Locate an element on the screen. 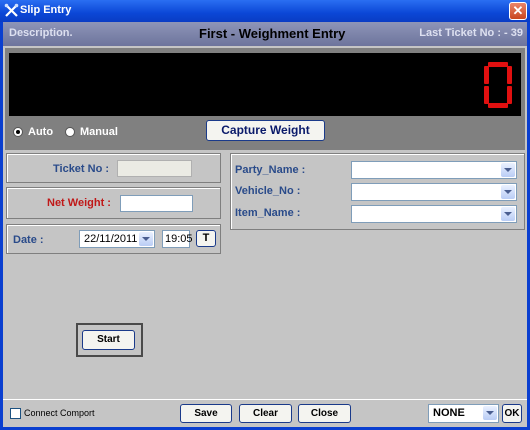 The height and width of the screenshot is (430, 530). auto-radio is located at coordinates (18, 132).